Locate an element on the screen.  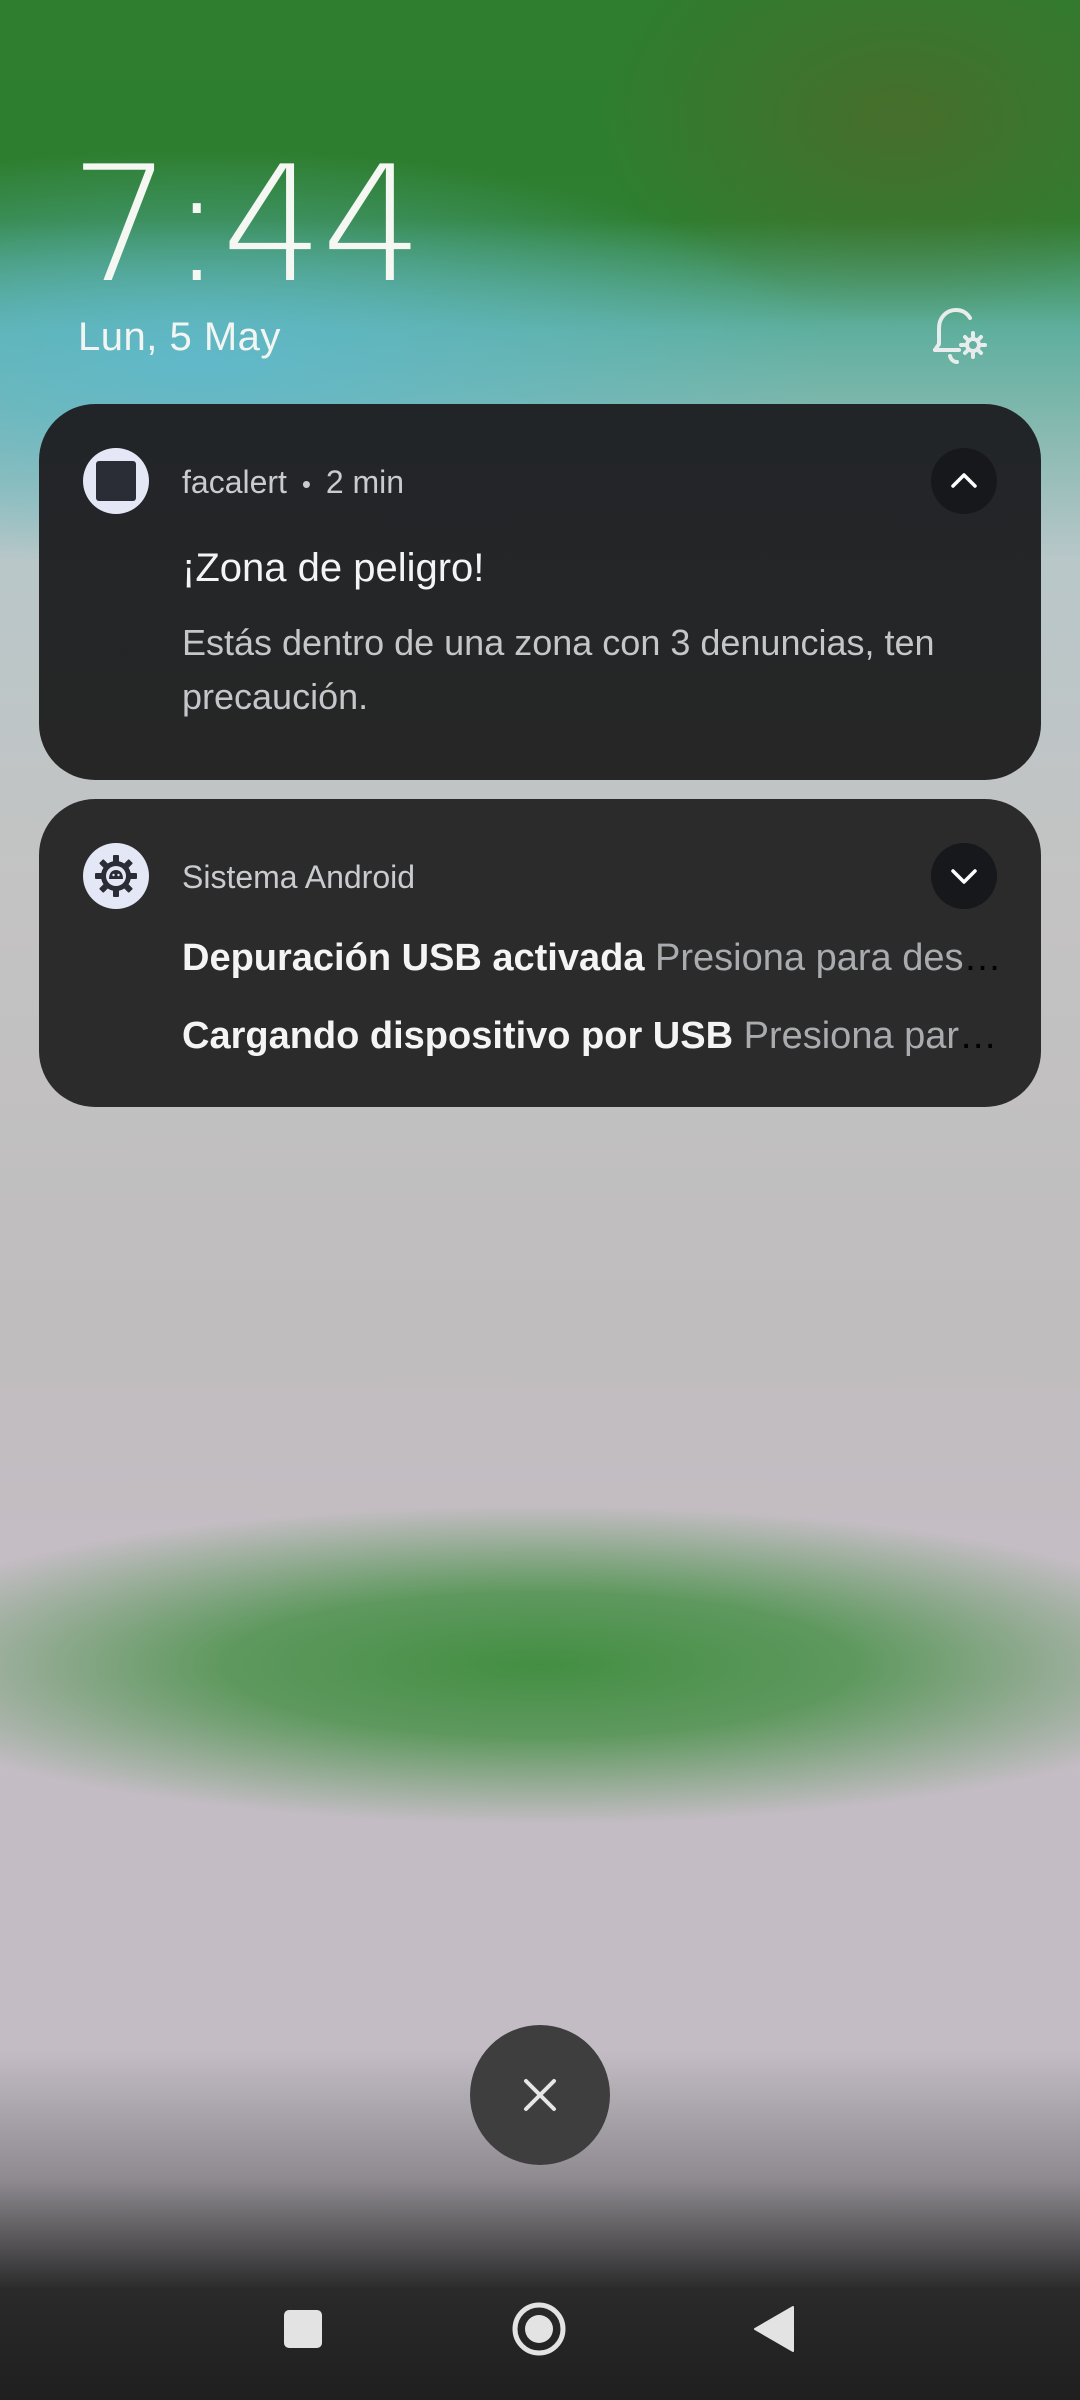
clear-all-button is located at coordinates (540, 2095).